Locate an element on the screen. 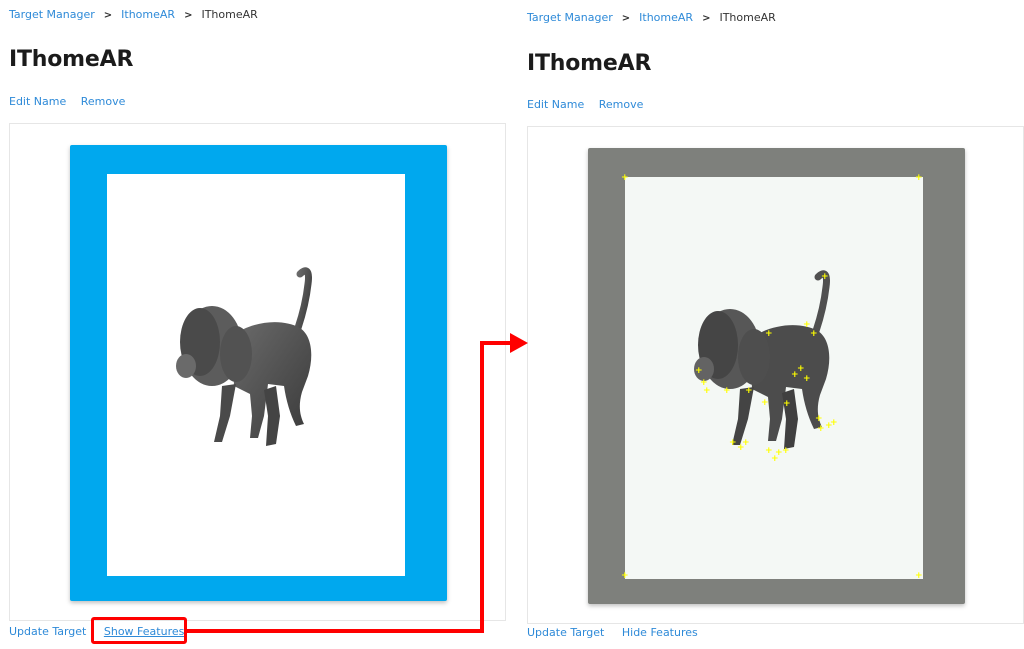  dog-figure is located at coordinates (244, 356).